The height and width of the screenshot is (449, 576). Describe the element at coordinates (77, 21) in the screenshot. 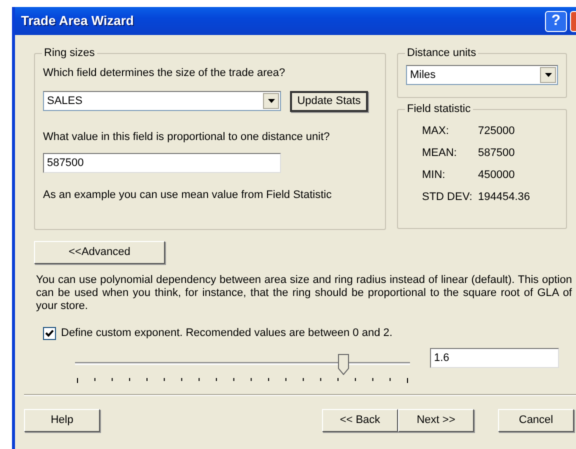

I see `window-title: Trade Area Wizard` at that location.